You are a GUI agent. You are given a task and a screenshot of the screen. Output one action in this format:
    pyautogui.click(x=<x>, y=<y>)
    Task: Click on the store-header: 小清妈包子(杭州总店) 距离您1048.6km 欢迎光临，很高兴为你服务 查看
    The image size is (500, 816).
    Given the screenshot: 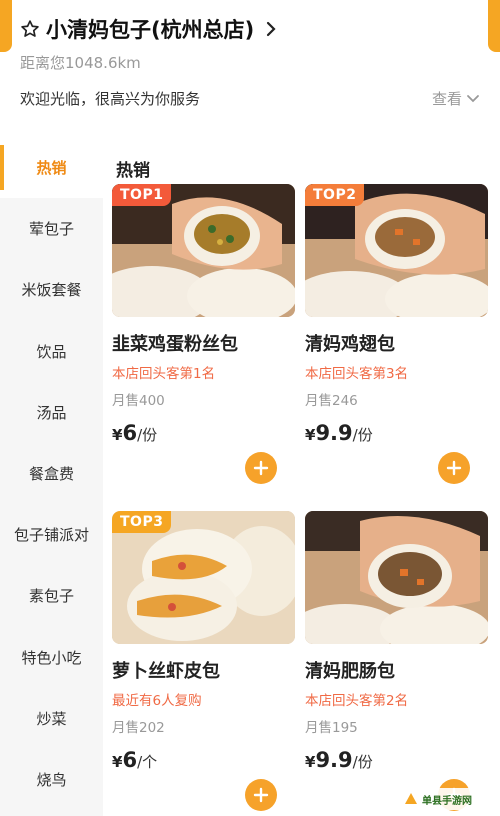 What is the action you would take?
    pyautogui.click(x=250, y=61)
    